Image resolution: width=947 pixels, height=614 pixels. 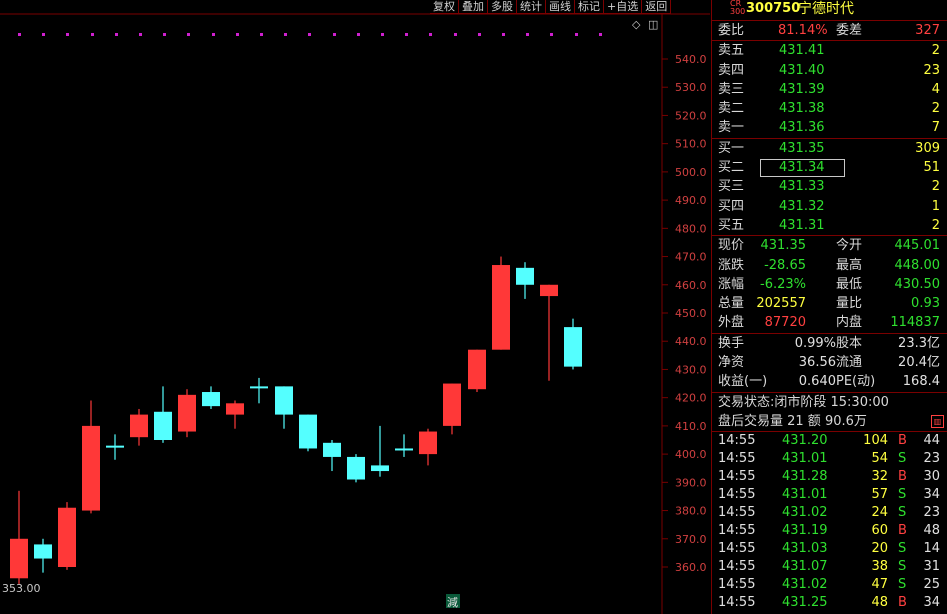 What do you see at coordinates (935, 128) in the screenshot?
I see `sell-volume: 7` at bounding box center [935, 128].